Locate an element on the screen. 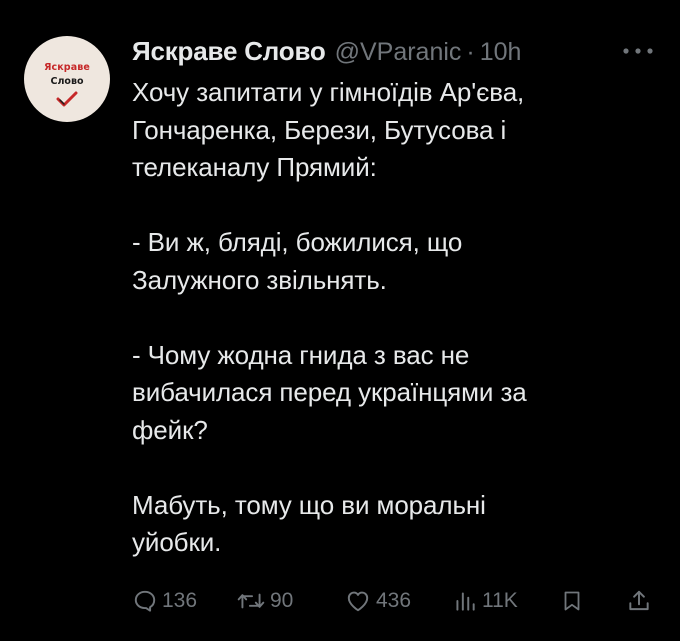 This screenshot has width=680, height=641. reply-button: 136 is located at coordinates (164, 601).